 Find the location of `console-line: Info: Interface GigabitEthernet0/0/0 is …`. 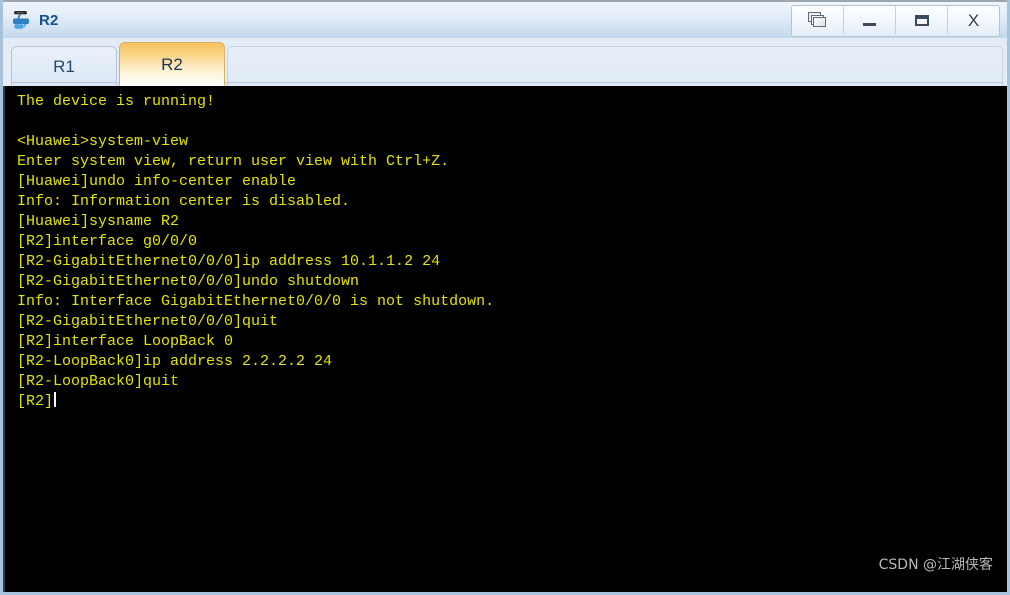

console-line: Info: Interface GigabitEthernet0/0/0 is … is located at coordinates (256, 301).